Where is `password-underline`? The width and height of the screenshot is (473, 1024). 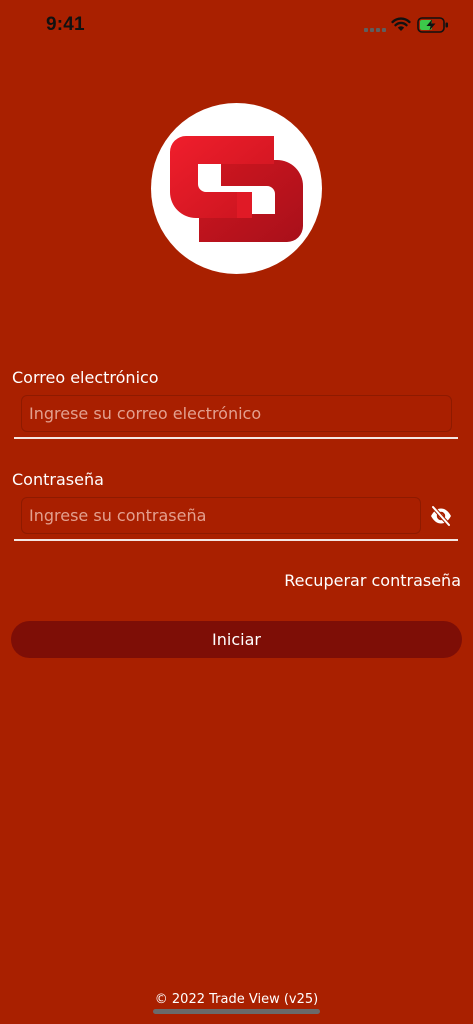 password-underline is located at coordinates (236, 540).